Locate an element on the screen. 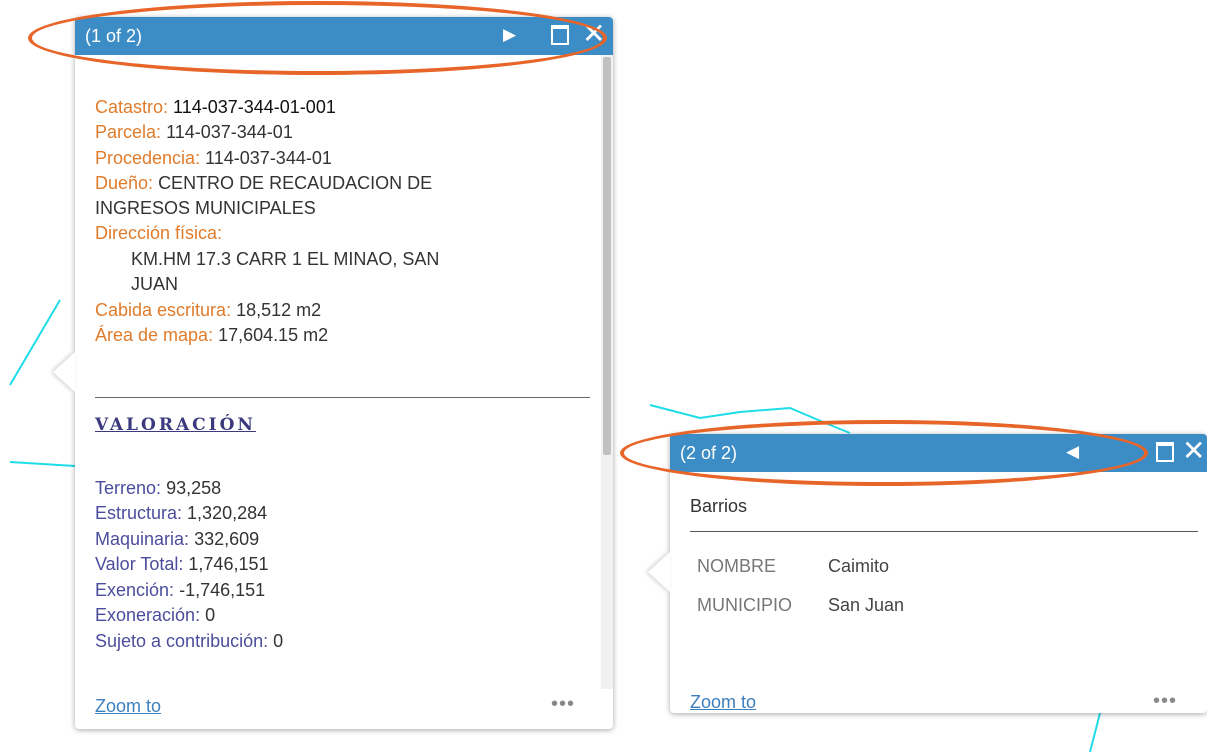 The image size is (1207, 752). parcela-value: 114-037-344-01 is located at coordinates (229, 132).